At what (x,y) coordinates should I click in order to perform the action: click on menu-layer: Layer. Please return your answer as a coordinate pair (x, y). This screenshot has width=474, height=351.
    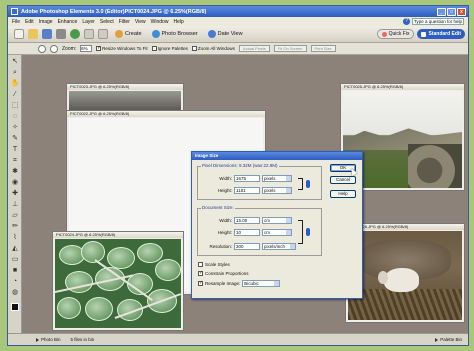
    Looking at the image, I should click on (88, 22).